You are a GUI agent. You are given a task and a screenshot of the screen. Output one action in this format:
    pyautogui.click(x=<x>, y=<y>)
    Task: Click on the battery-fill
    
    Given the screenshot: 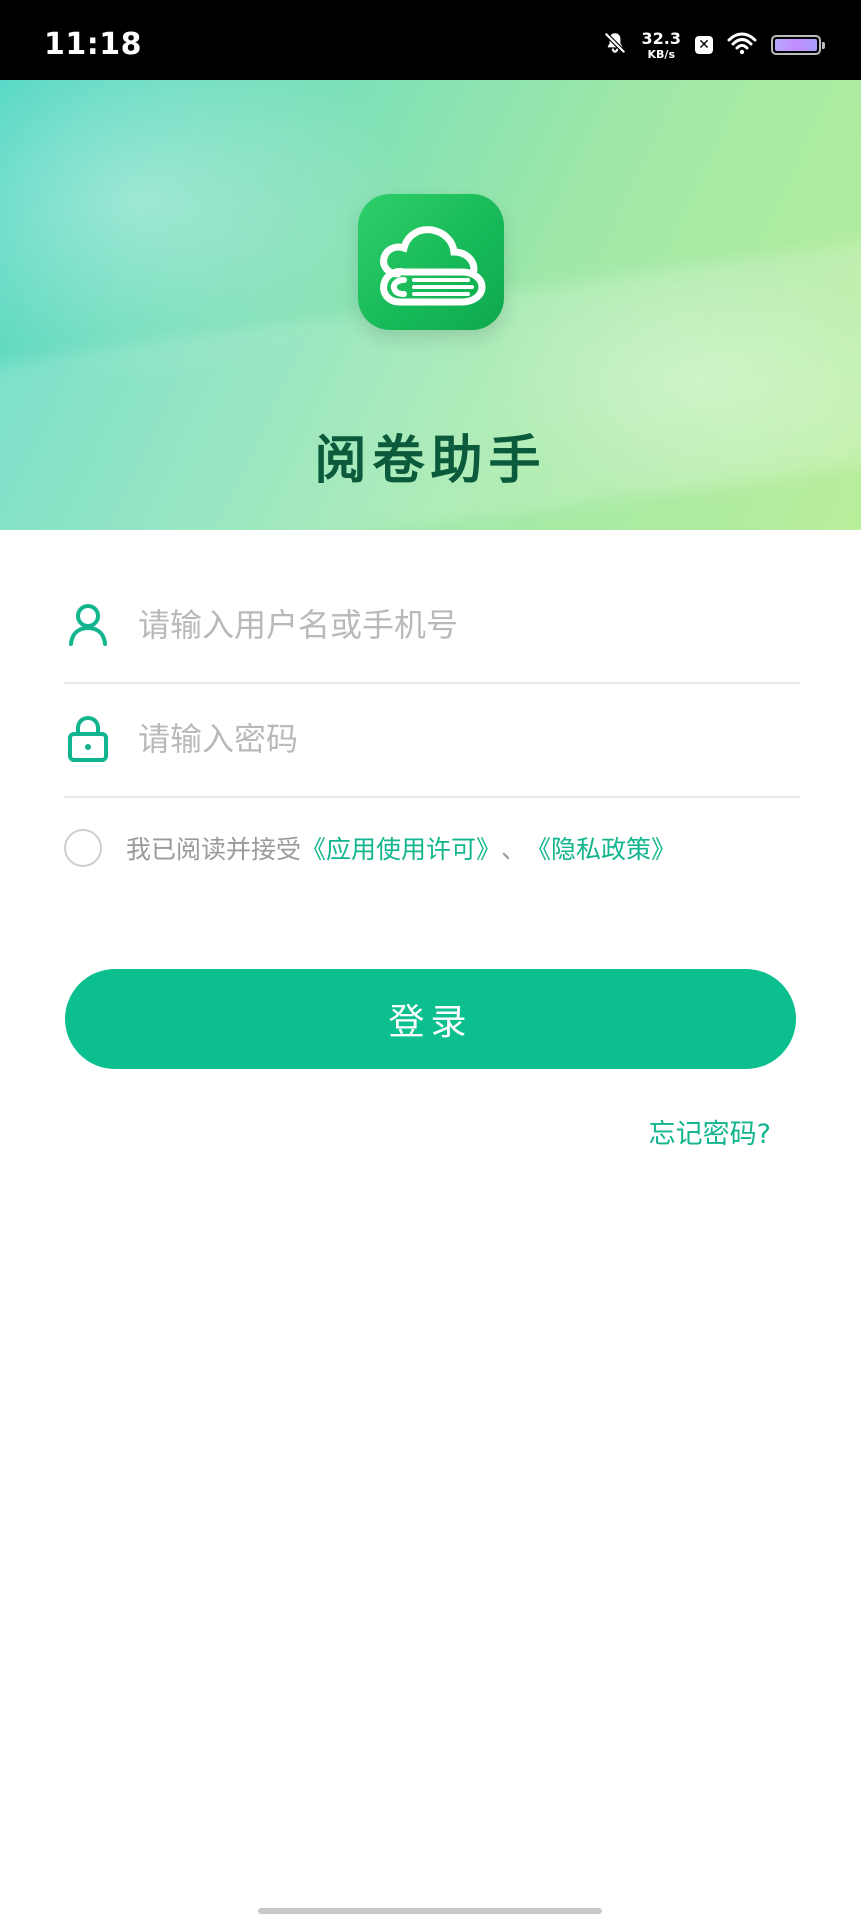 What is the action you would take?
    pyautogui.click(x=796, y=45)
    